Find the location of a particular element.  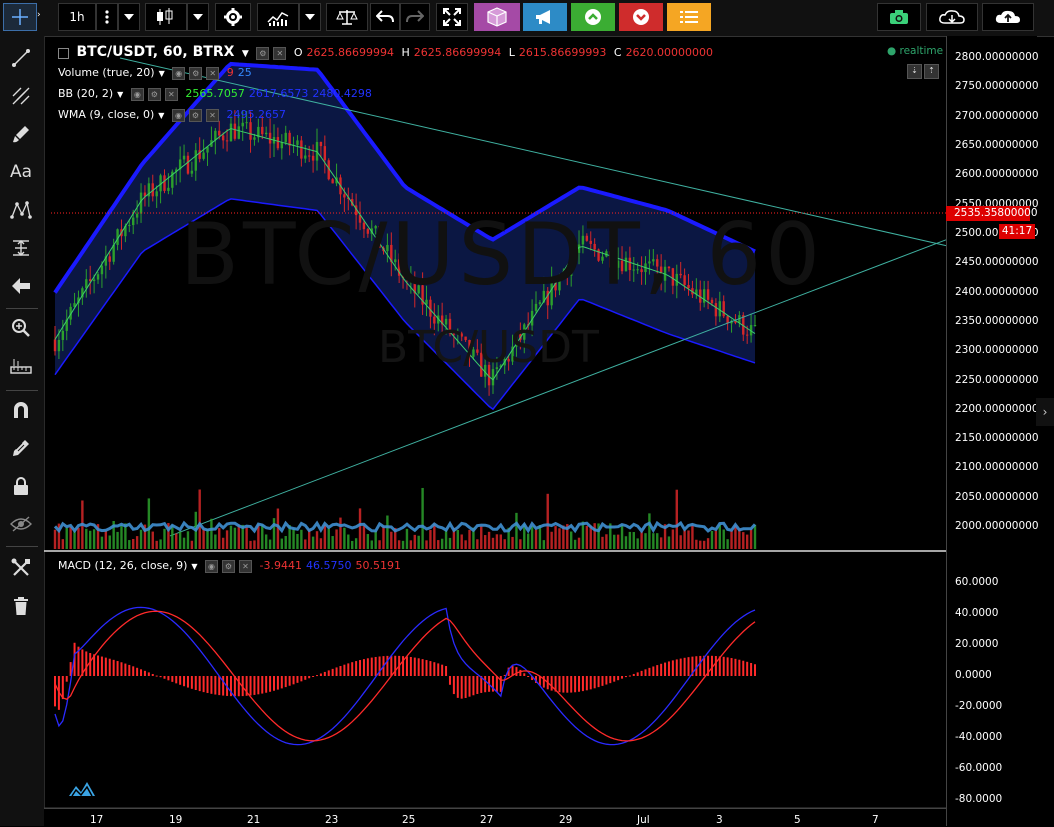

high-label: H is located at coordinates (405, 52).